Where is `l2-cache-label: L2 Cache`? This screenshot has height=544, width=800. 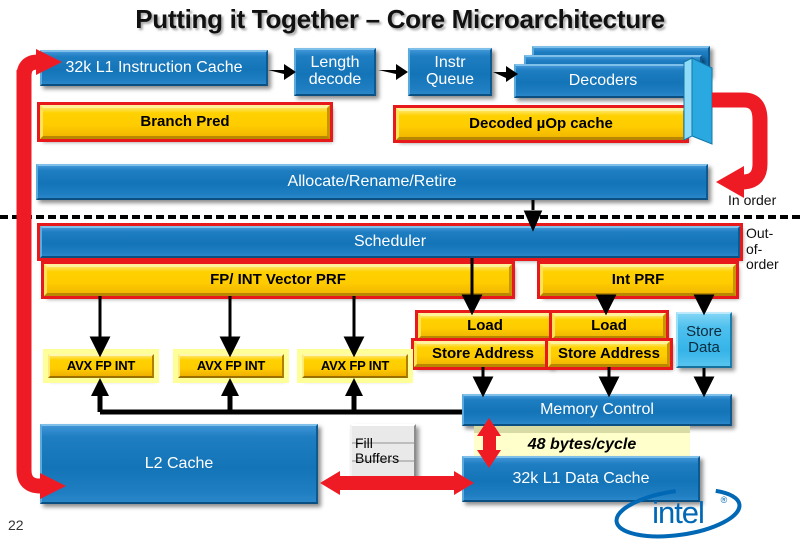
l2-cache-label: L2 Cache is located at coordinates (179, 463).